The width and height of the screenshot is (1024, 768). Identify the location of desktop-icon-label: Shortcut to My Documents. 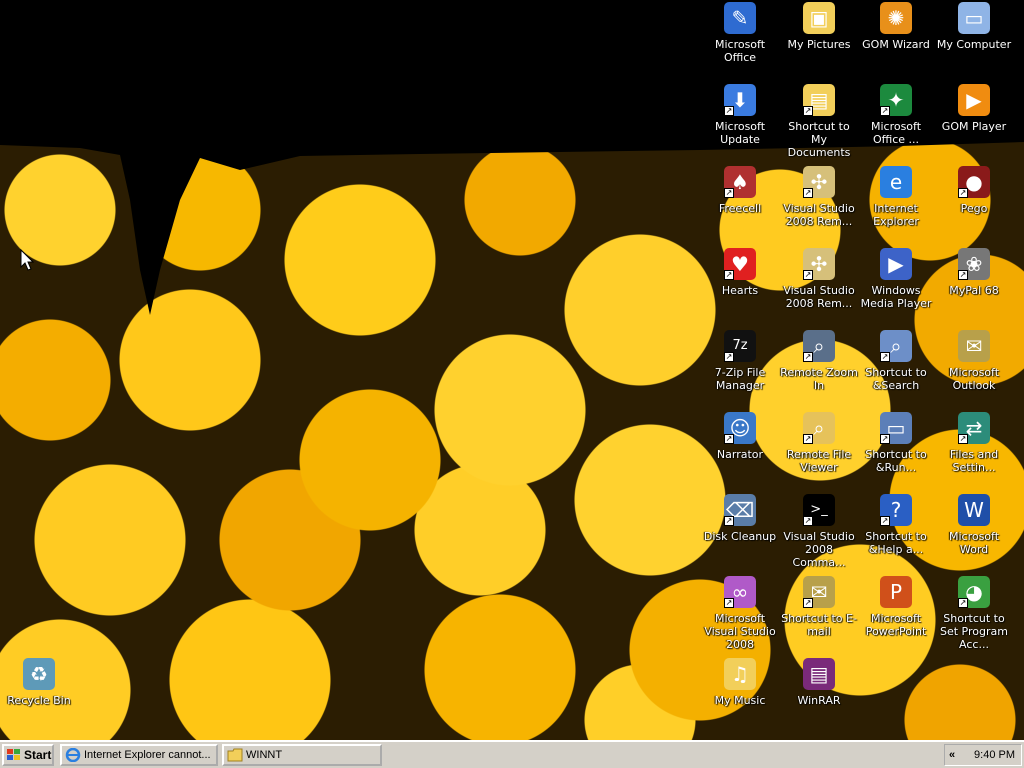
(819, 139).